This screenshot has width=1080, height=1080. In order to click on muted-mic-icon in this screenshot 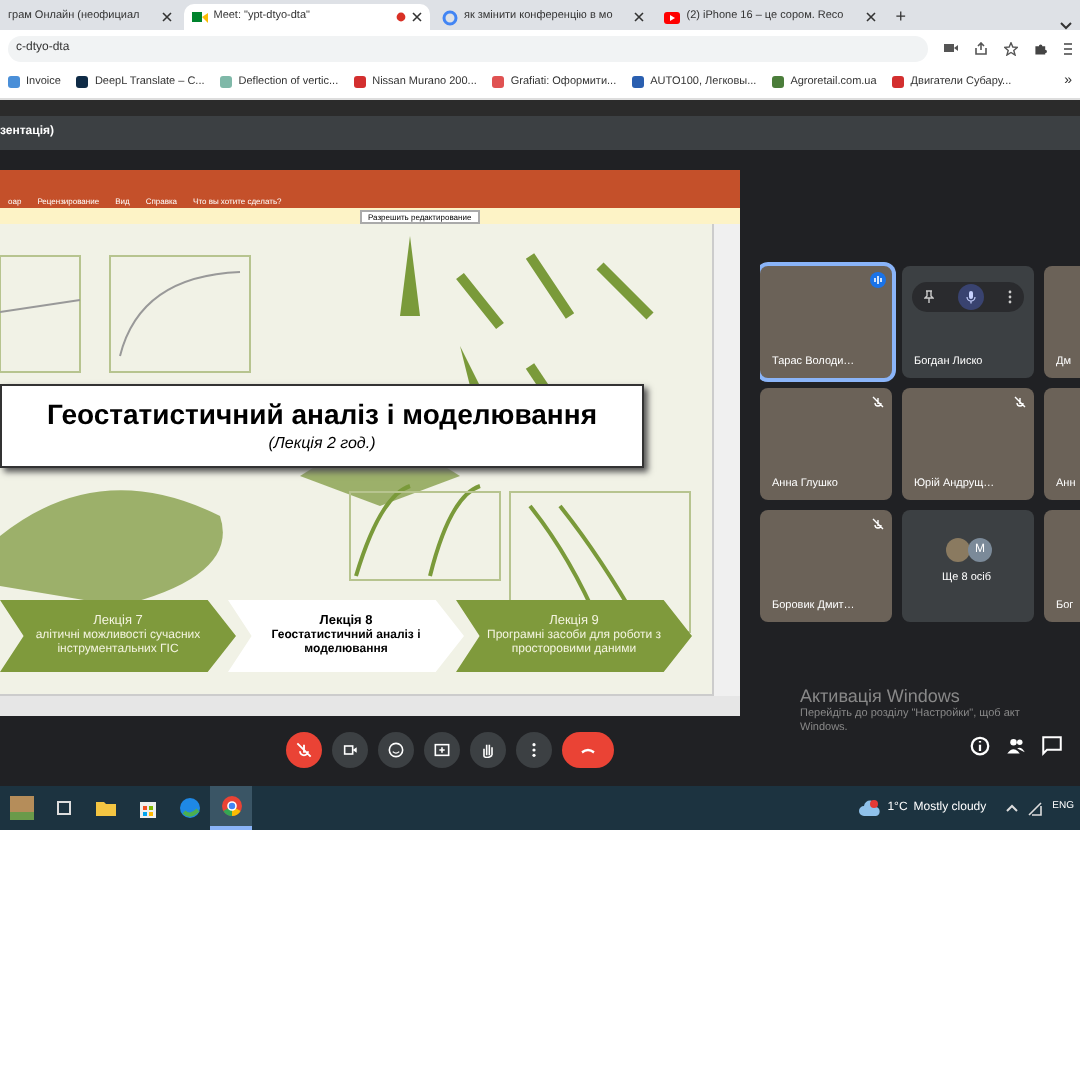, I will do `click(304, 750)`.